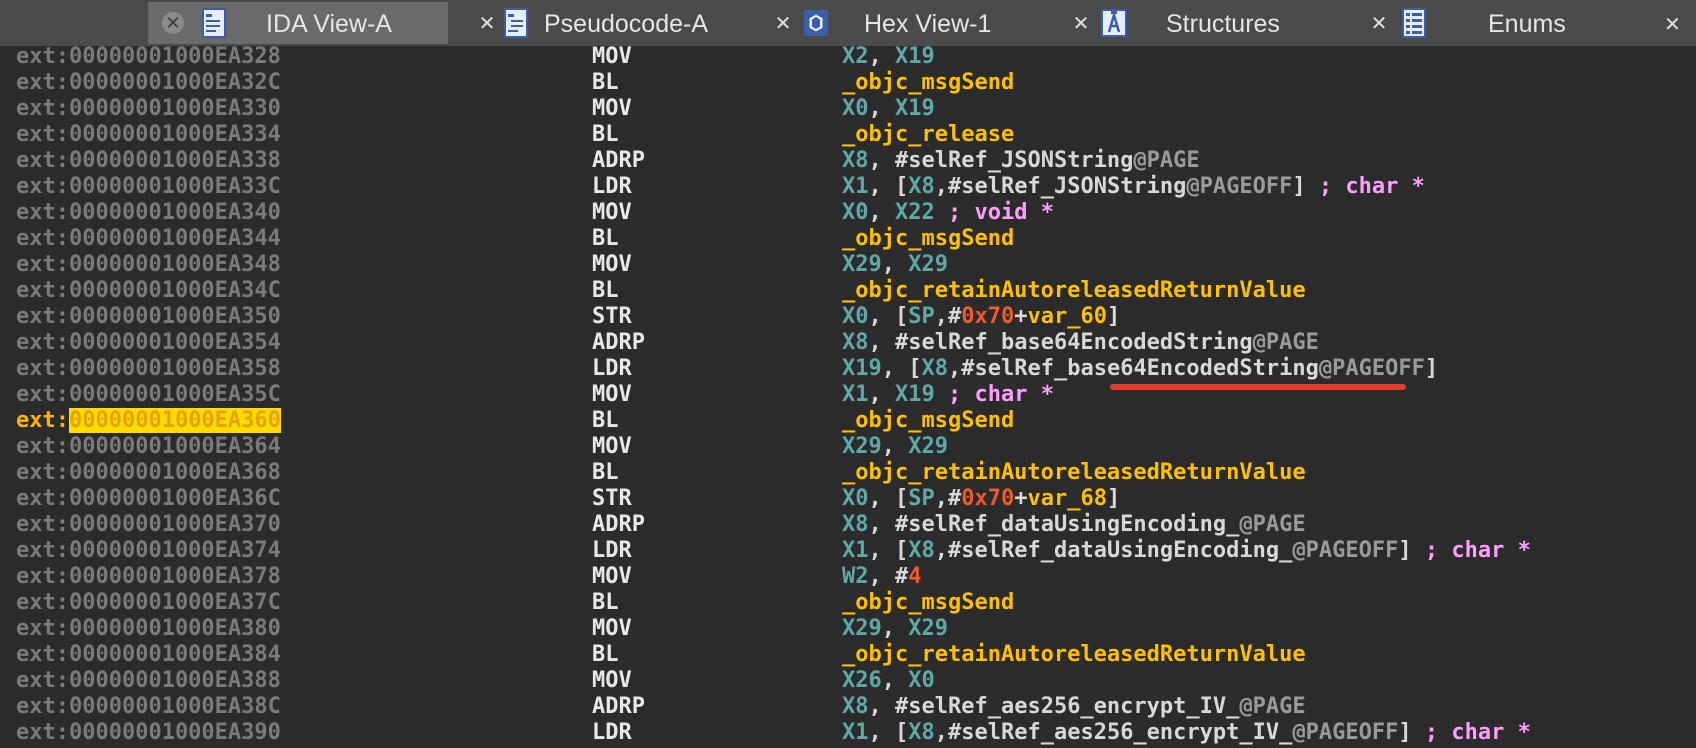  What do you see at coordinates (1498, 23) in the screenshot?
I see `tab-enums: ✕ Enums` at bounding box center [1498, 23].